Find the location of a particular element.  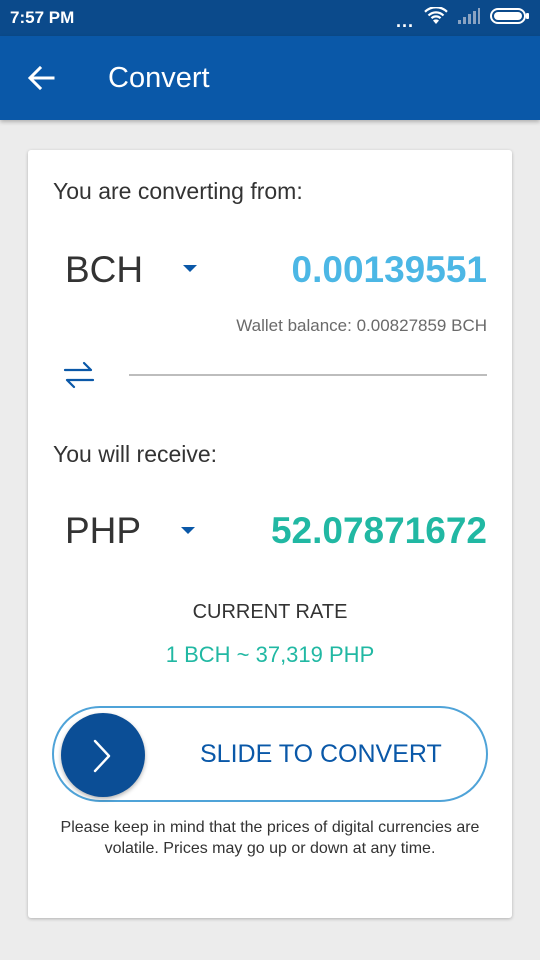

current-rate-value: 1 BCH ~ 37,319 PHP is located at coordinates (270, 654).